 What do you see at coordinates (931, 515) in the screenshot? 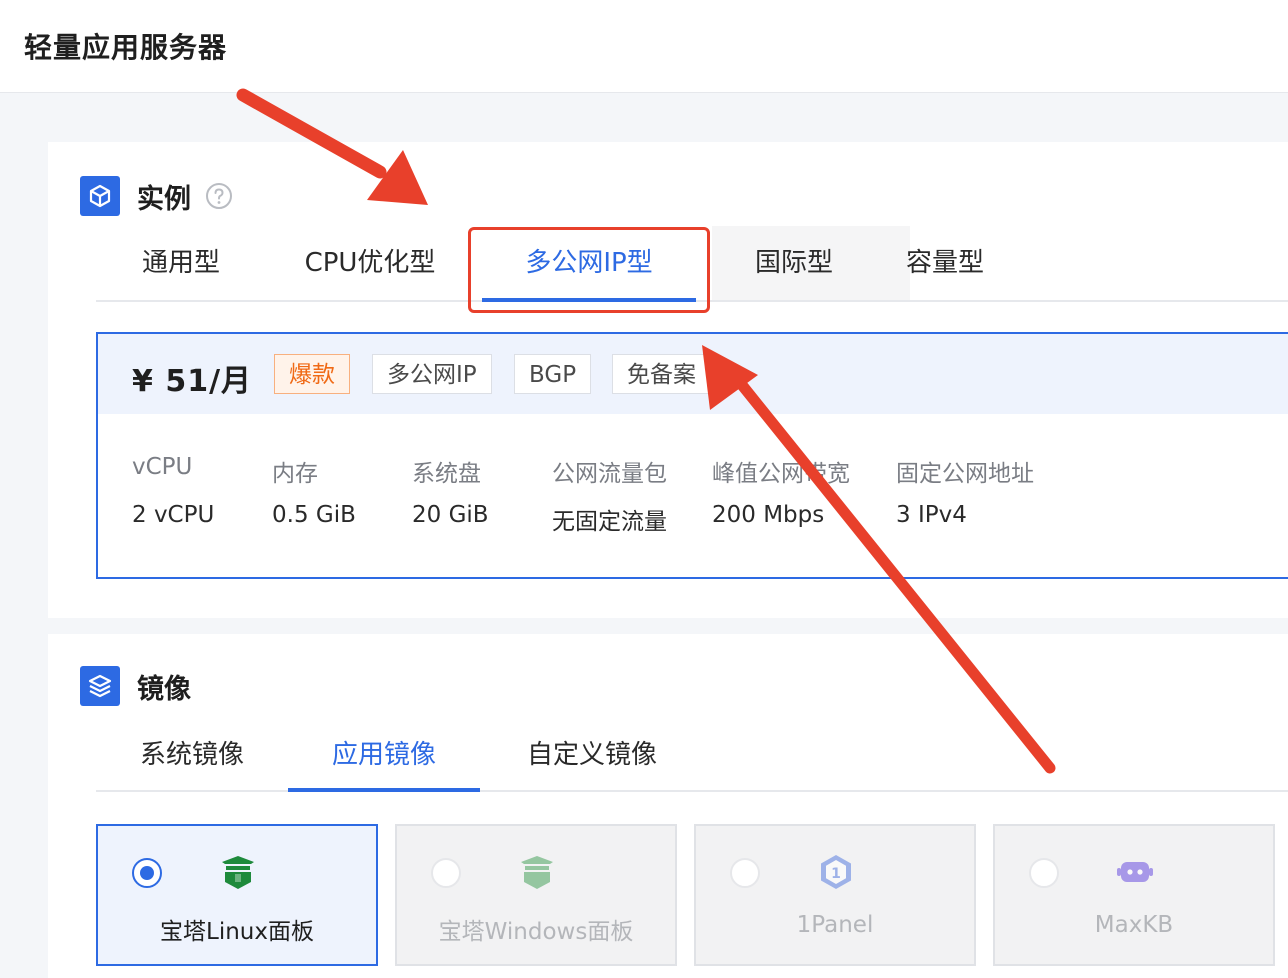
I see `spec-value-ip: 3 IPv4` at bounding box center [931, 515].